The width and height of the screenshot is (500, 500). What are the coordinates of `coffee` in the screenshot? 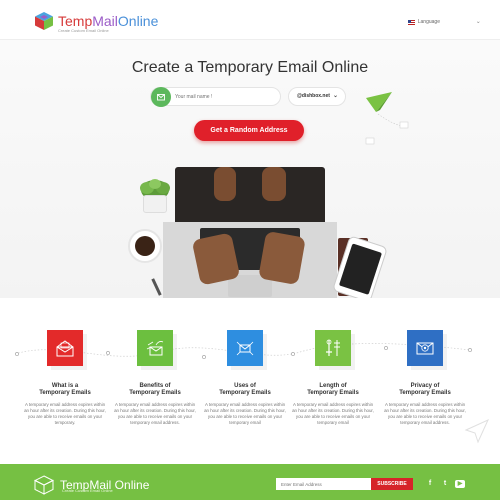 It's located at (145, 246).